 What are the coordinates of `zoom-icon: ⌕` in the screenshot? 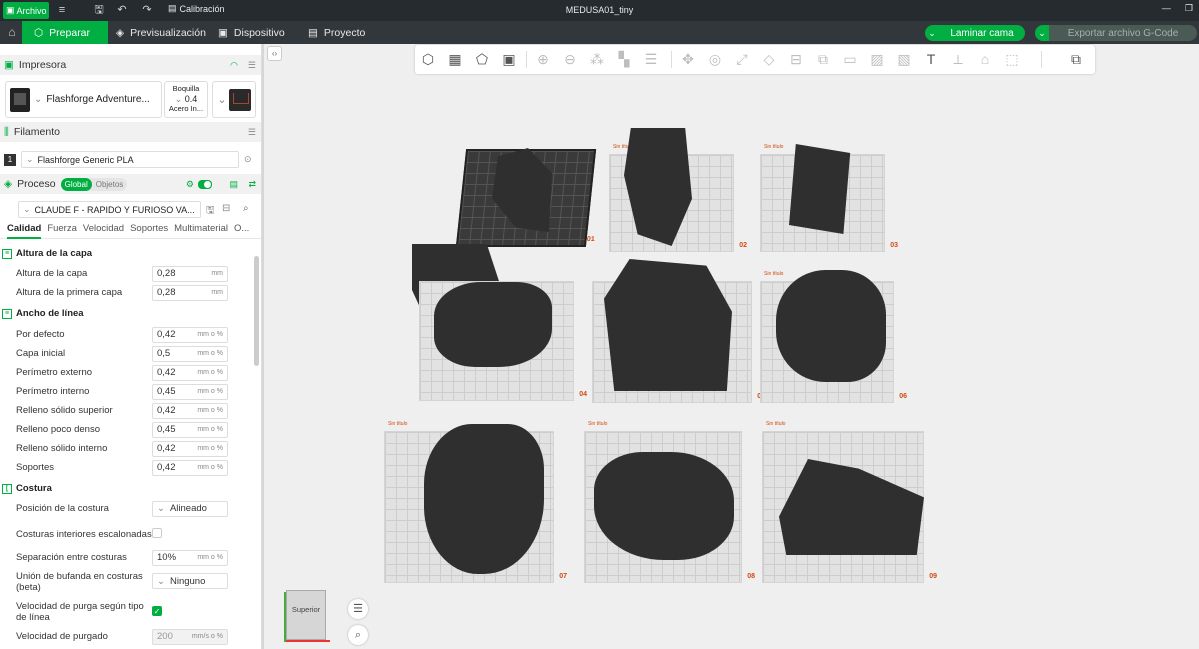 It's located at (358, 635).